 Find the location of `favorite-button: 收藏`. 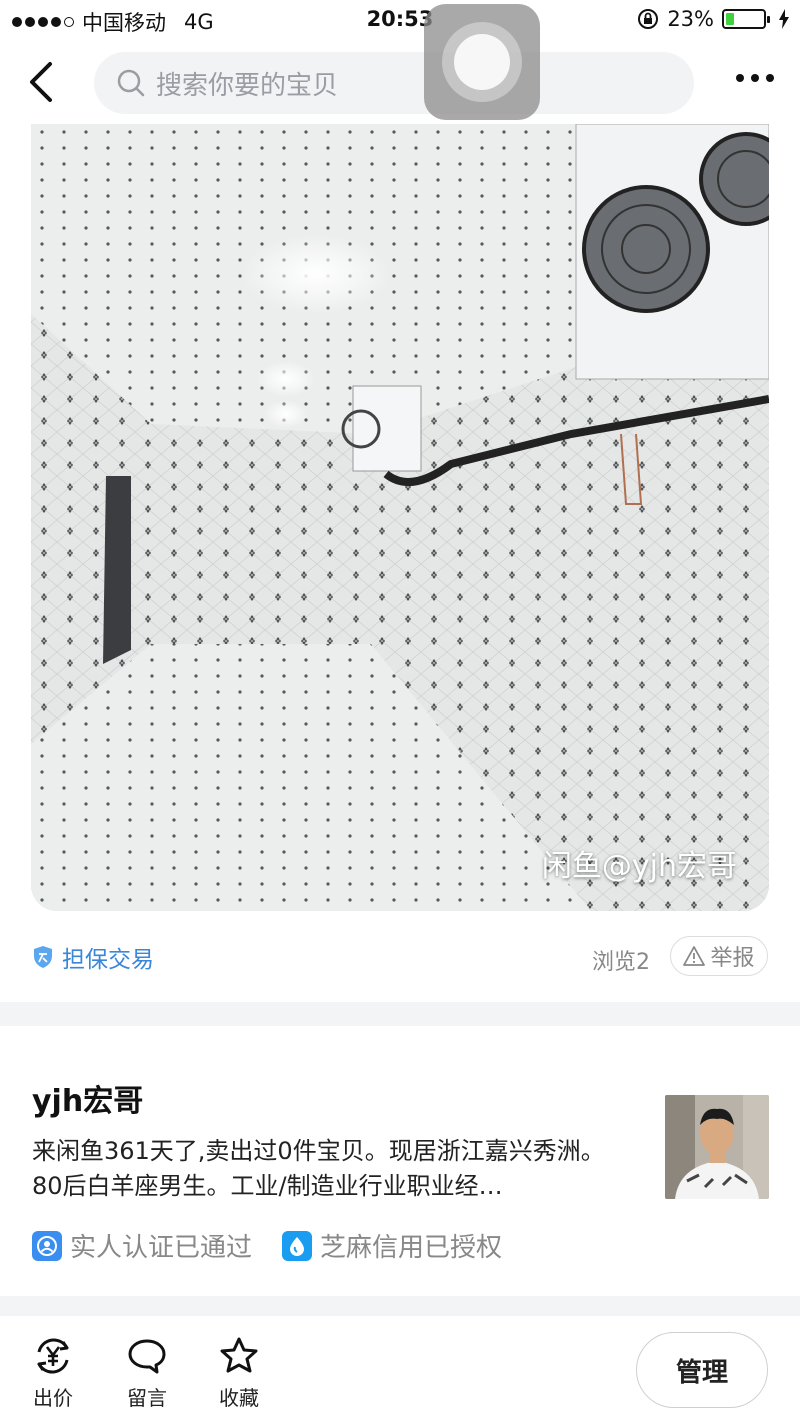

favorite-button: 收藏 is located at coordinates (239, 1373).